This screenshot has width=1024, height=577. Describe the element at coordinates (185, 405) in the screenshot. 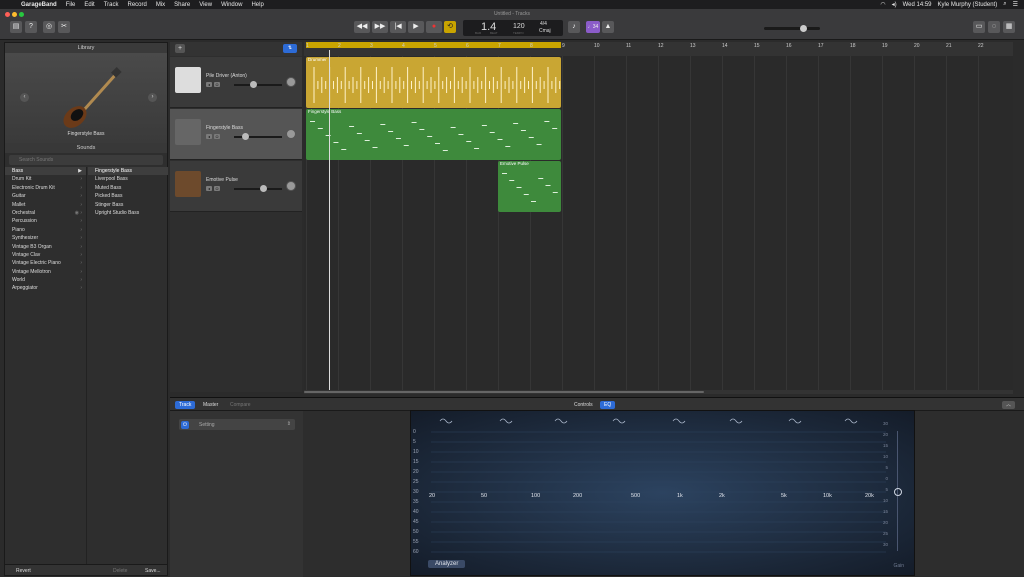

I see `tab-track: Track` at that location.